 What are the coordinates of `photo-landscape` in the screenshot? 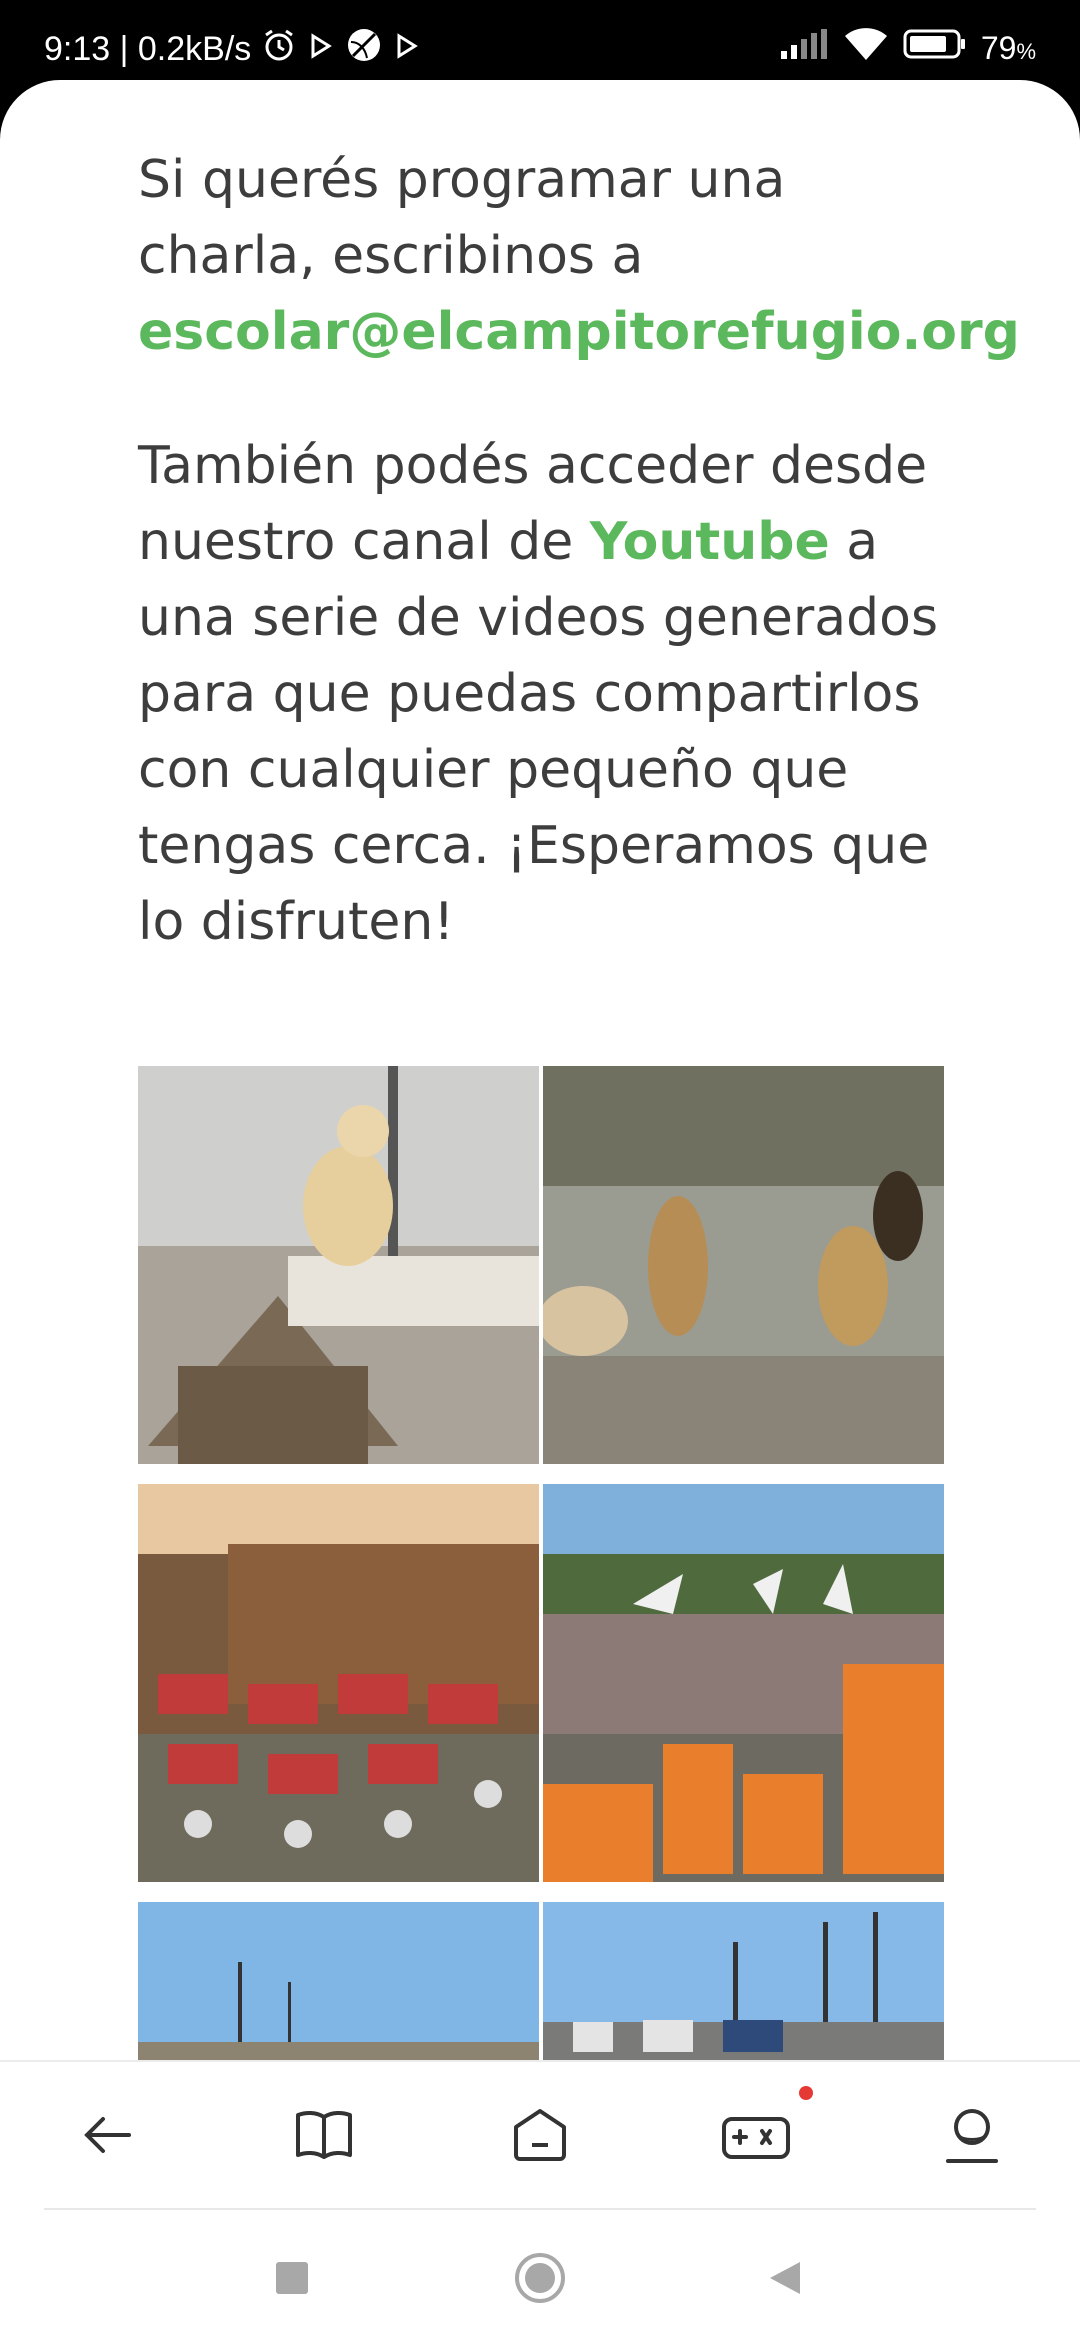 It's located at (338, 1981).